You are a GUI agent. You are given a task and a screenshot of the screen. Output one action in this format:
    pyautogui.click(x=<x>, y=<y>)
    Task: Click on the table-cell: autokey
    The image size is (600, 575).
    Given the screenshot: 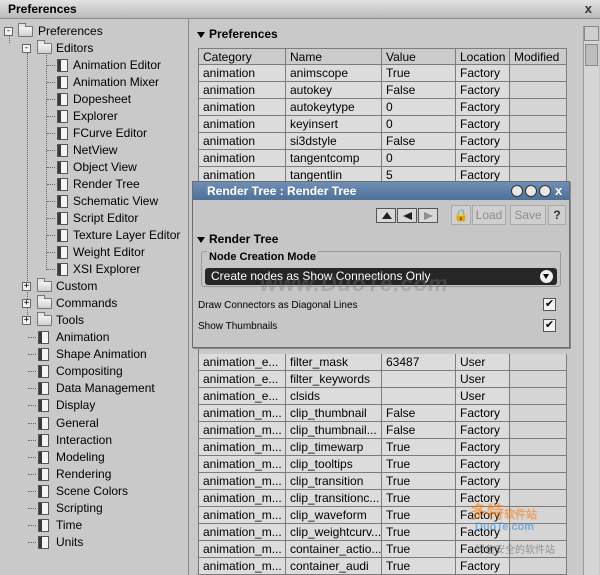 What is the action you would take?
    pyautogui.click(x=334, y=90)
    